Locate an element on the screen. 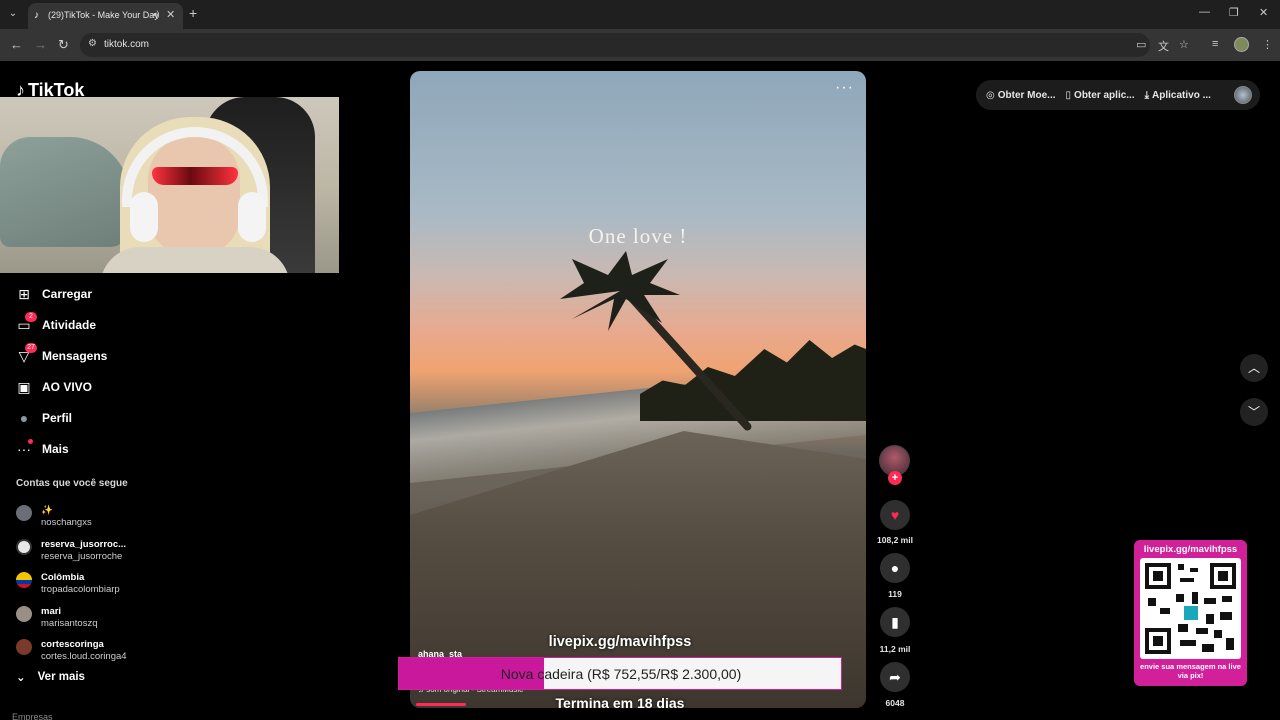 Image resolution: width=1280 pixels, height=720 pixels. see-more-button: ⌄ Ver mais is located at coordinates (50, 677).